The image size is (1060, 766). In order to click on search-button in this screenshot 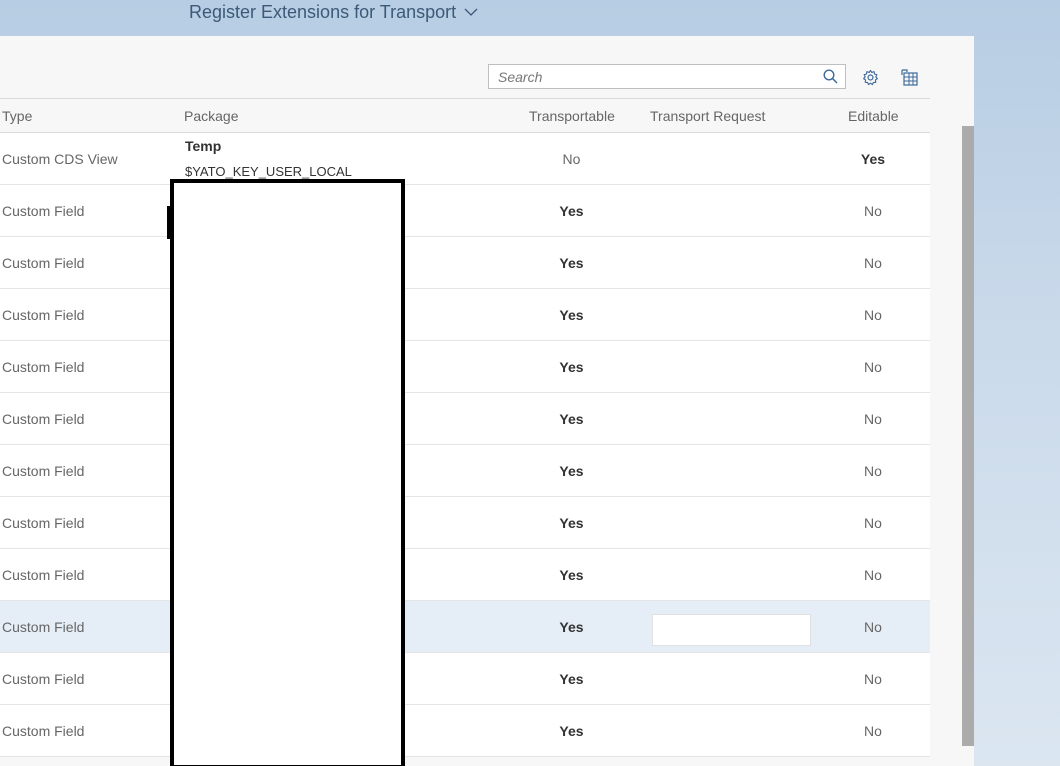, I will do `click(830, 76)`.